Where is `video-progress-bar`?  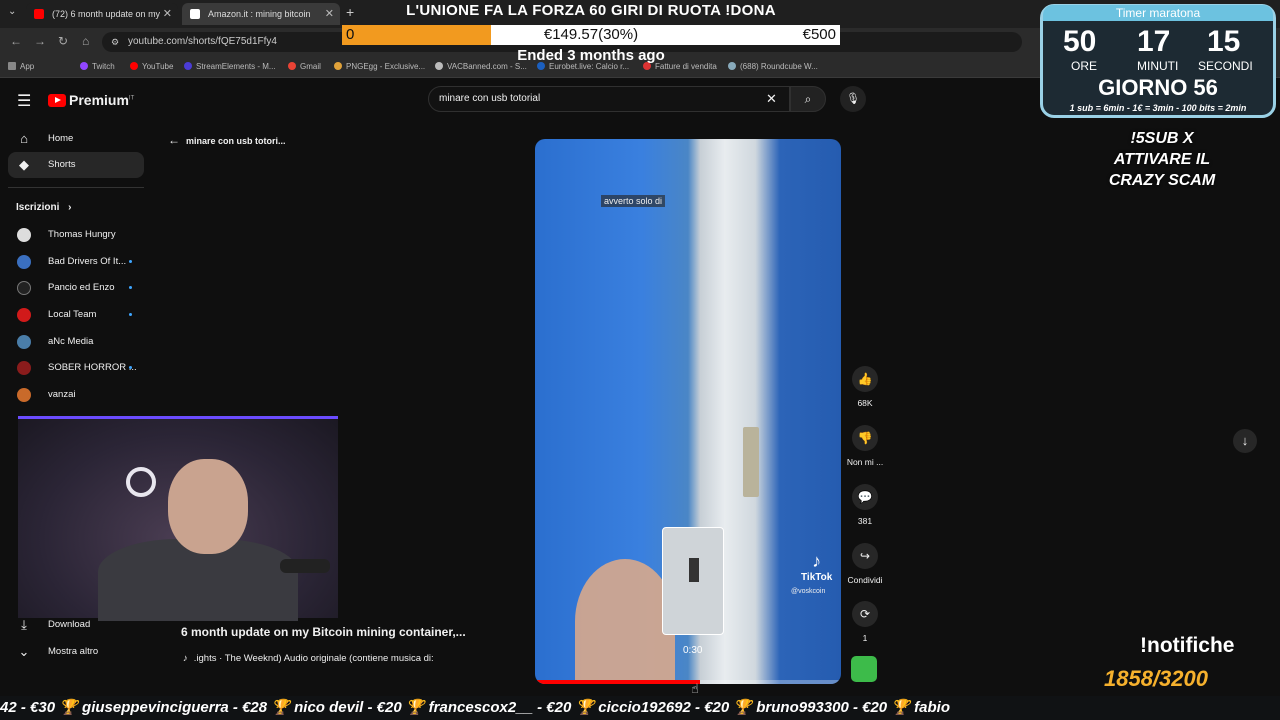 video-progress-bar is located at coordinates (688, 682).